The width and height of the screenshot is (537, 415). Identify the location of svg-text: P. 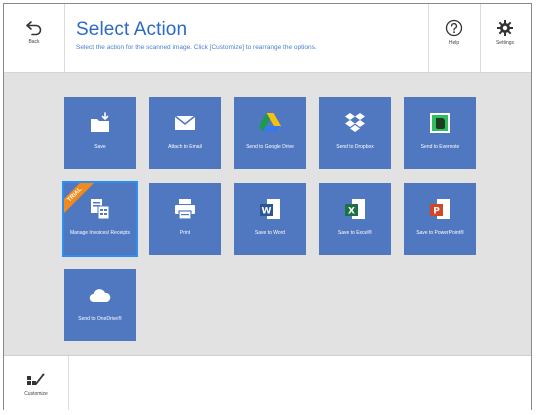
(436, 212).